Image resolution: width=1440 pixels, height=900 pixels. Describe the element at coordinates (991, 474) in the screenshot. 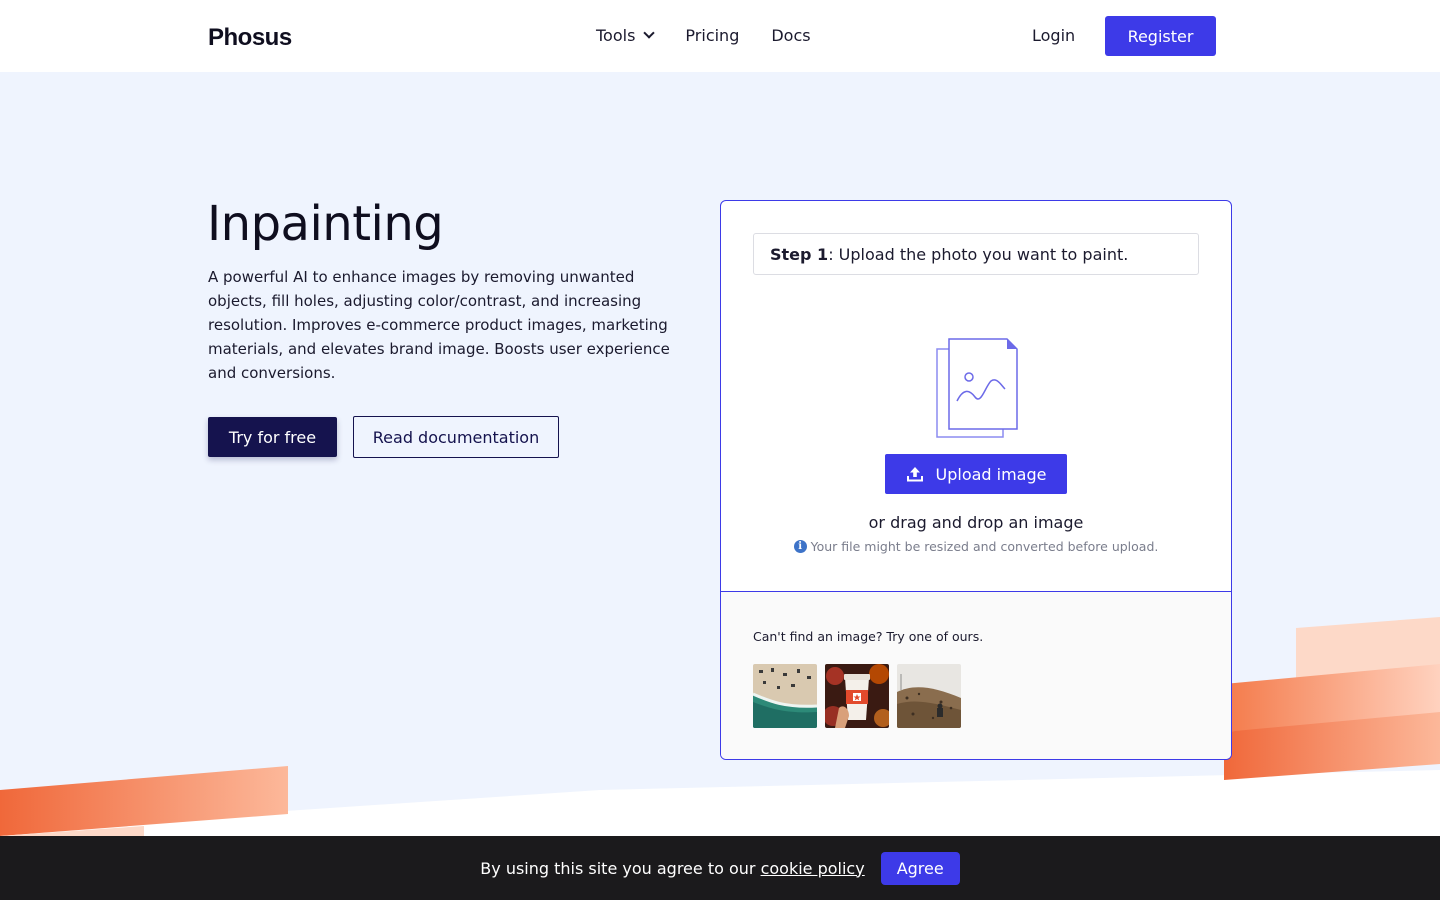

I see `upload-image-label: Upload image` at that location.